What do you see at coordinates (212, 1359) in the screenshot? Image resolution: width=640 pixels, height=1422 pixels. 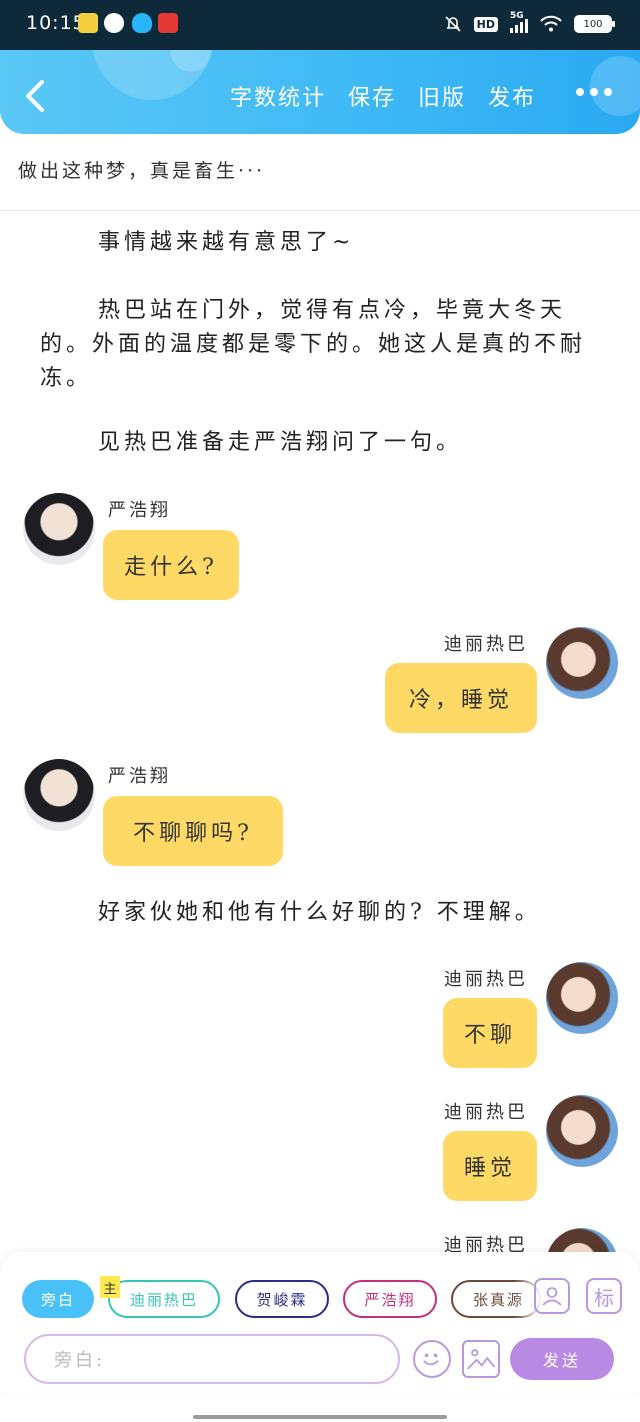 I see `message-input: 旁白:` at bounding box center [212, 1359].